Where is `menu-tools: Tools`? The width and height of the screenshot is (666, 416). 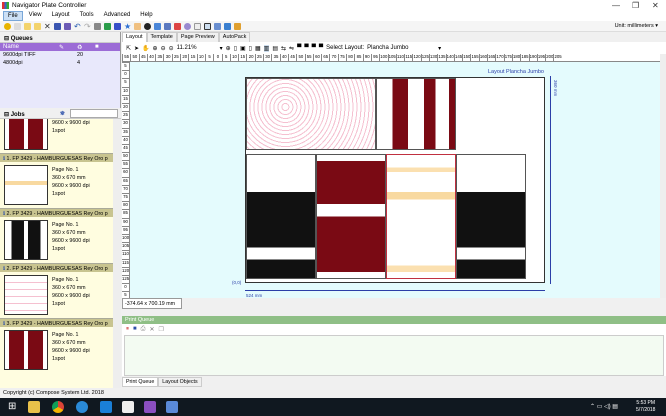
menu-tools: Tools is located at coordinates (87, 16).